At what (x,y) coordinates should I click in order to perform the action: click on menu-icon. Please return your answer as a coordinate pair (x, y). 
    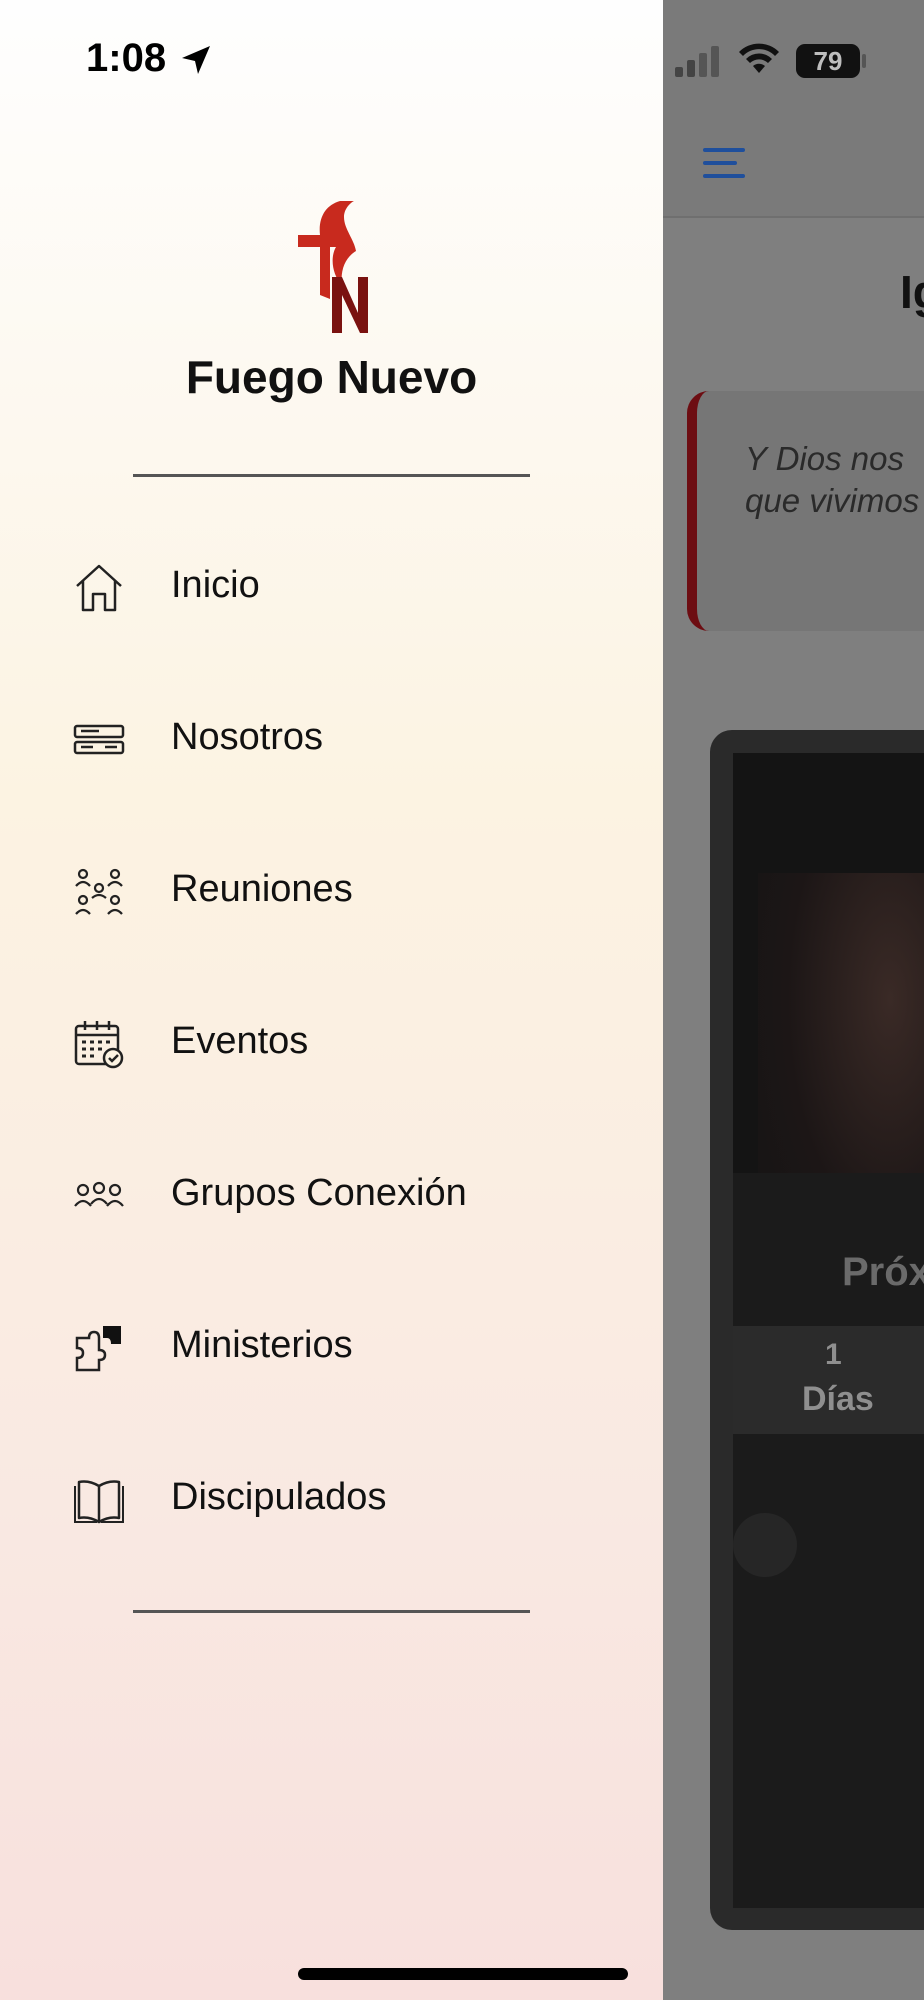
    Looking at the image, I should click on (725, 163).